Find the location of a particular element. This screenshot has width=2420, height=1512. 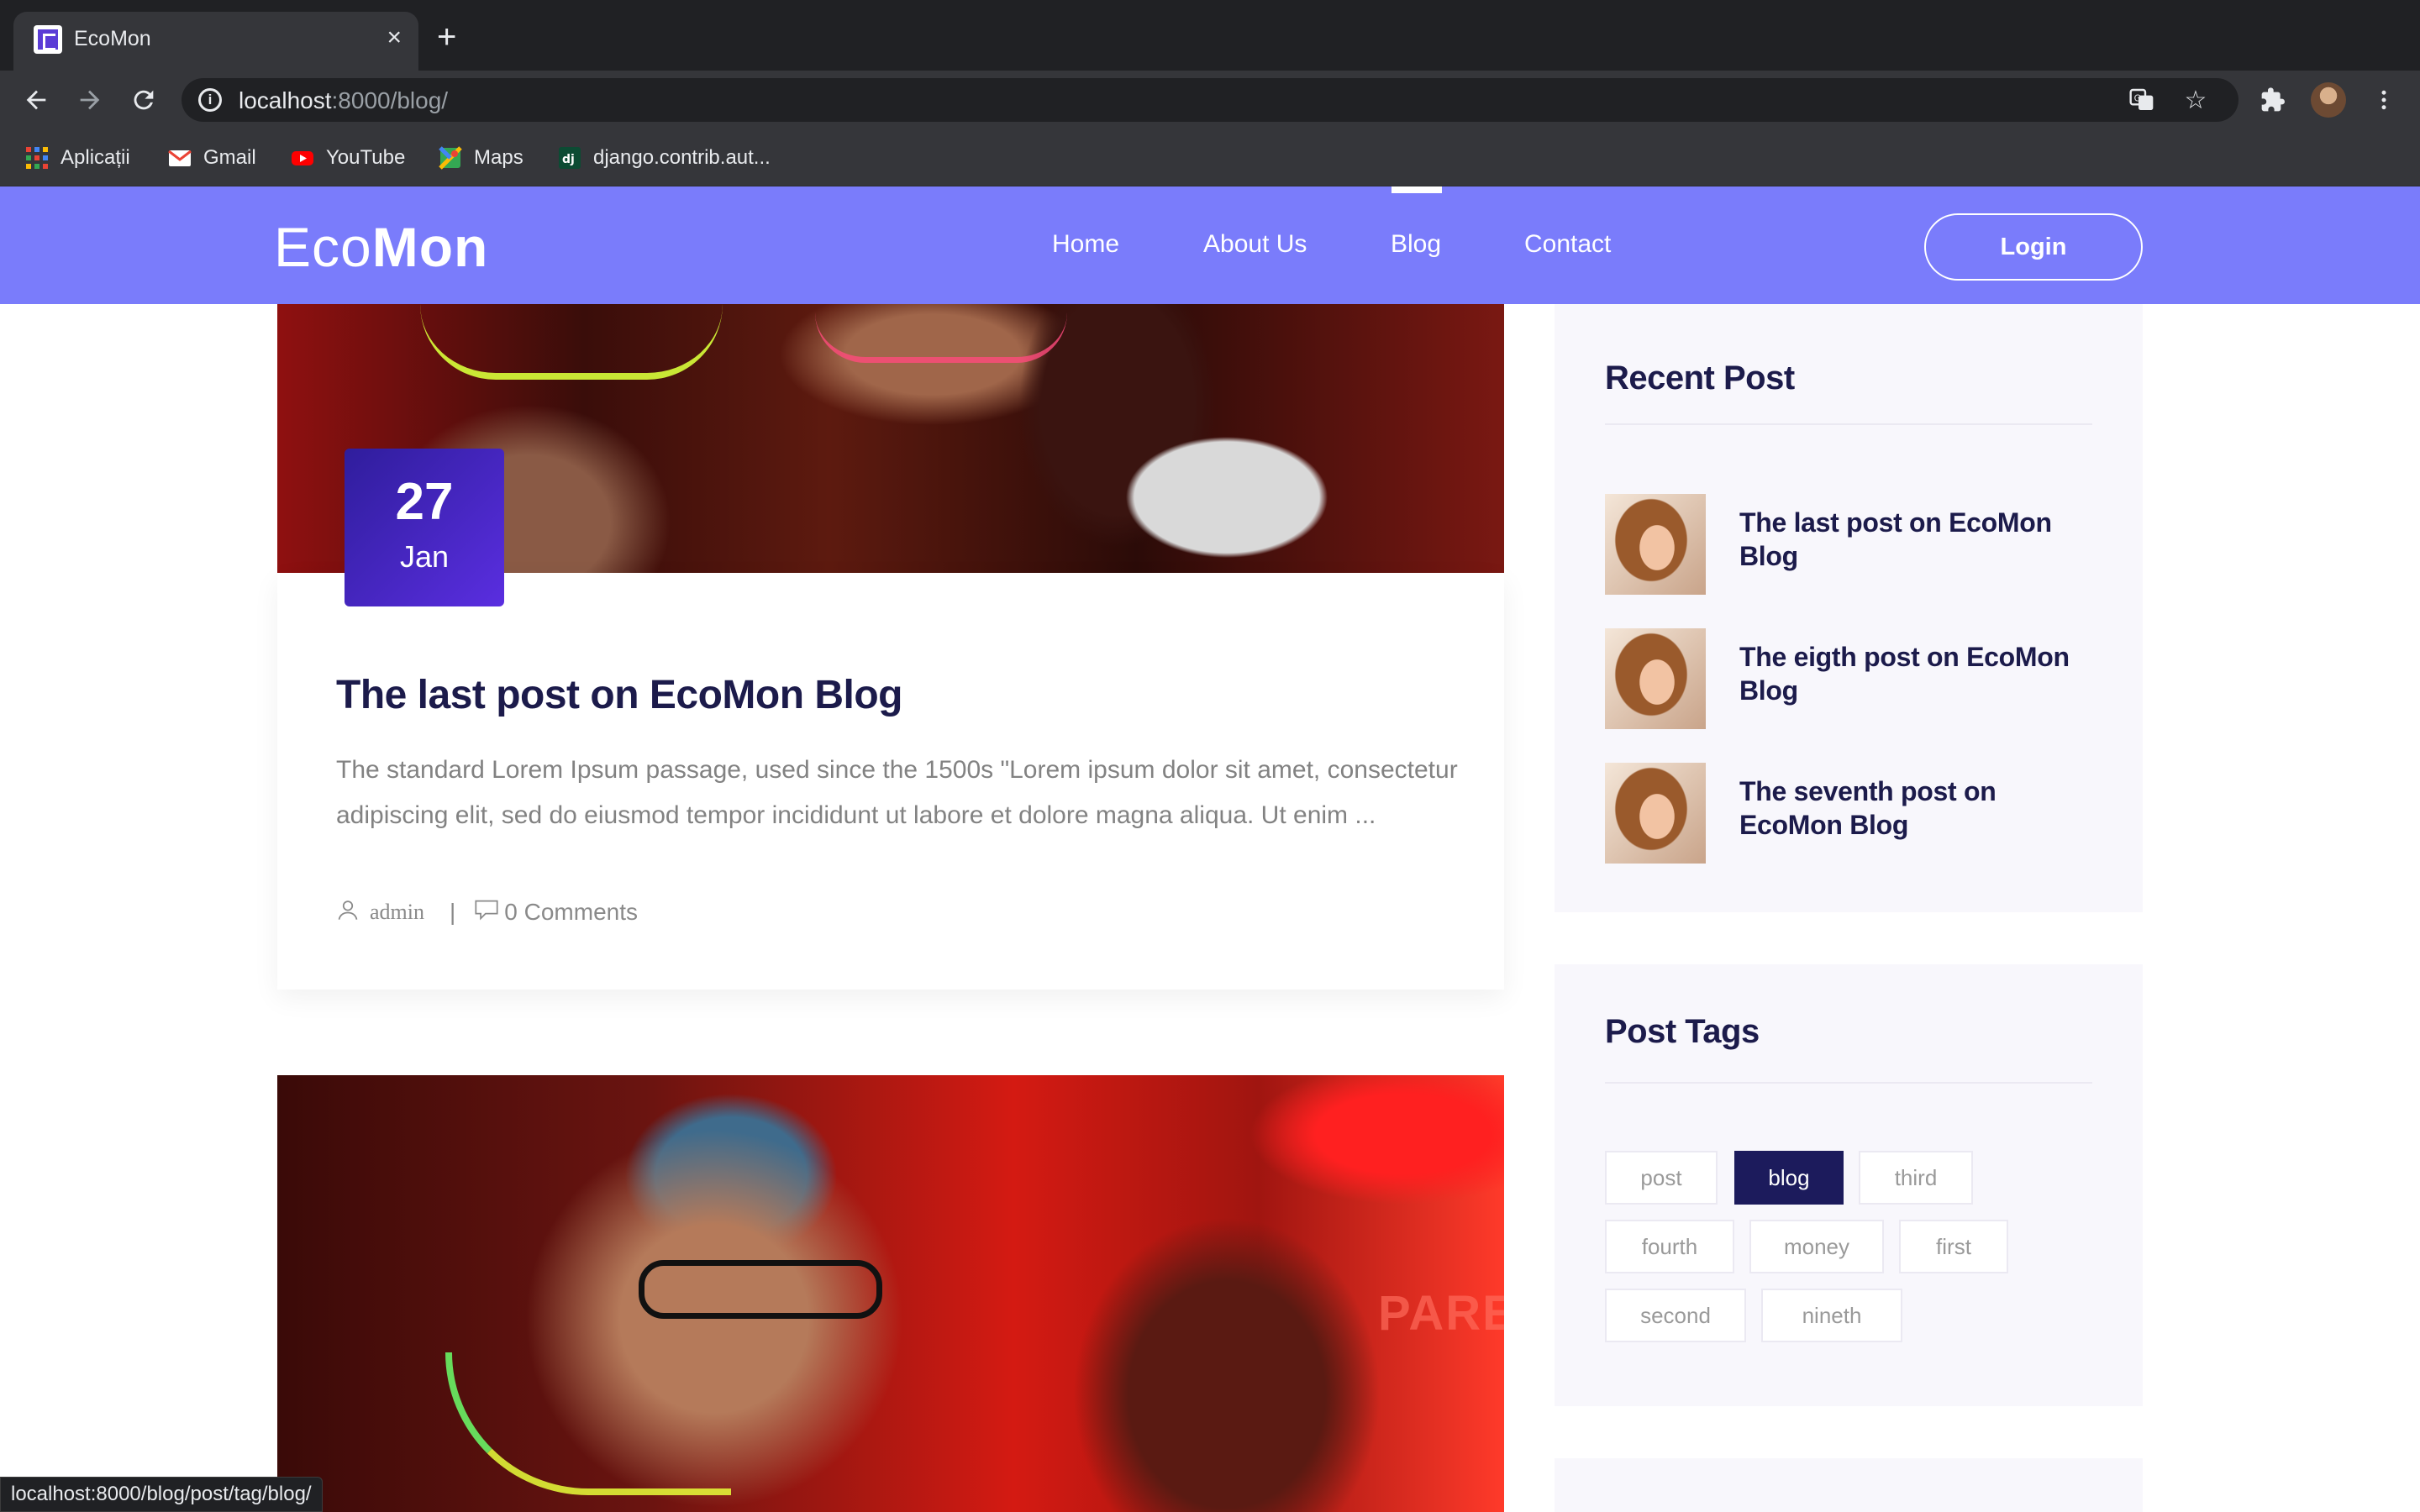

back-arrow-icon is located at coordinates (36, 100).